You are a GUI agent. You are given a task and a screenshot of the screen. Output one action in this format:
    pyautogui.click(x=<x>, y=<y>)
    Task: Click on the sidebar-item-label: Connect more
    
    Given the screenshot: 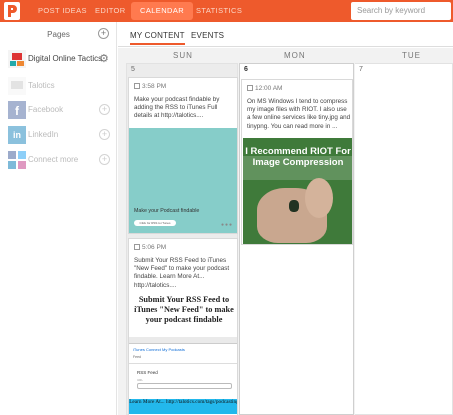 What is the action you would take?
    pyautogui.click(x=53, y=159)
    